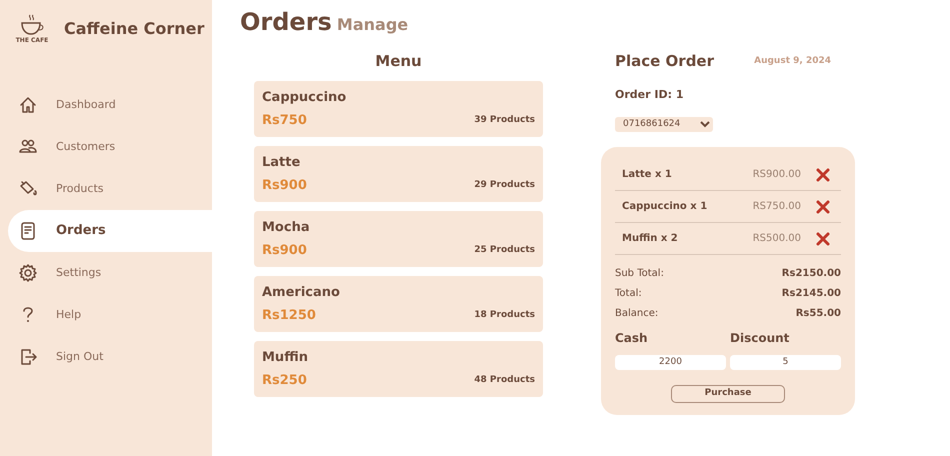 The image size is (950, 456). What do you see at coordinates (398, 304) in the screenshot?
I see `menu-item-card: Americano Rs1250 18 Products` at bounding box center [398, 304].